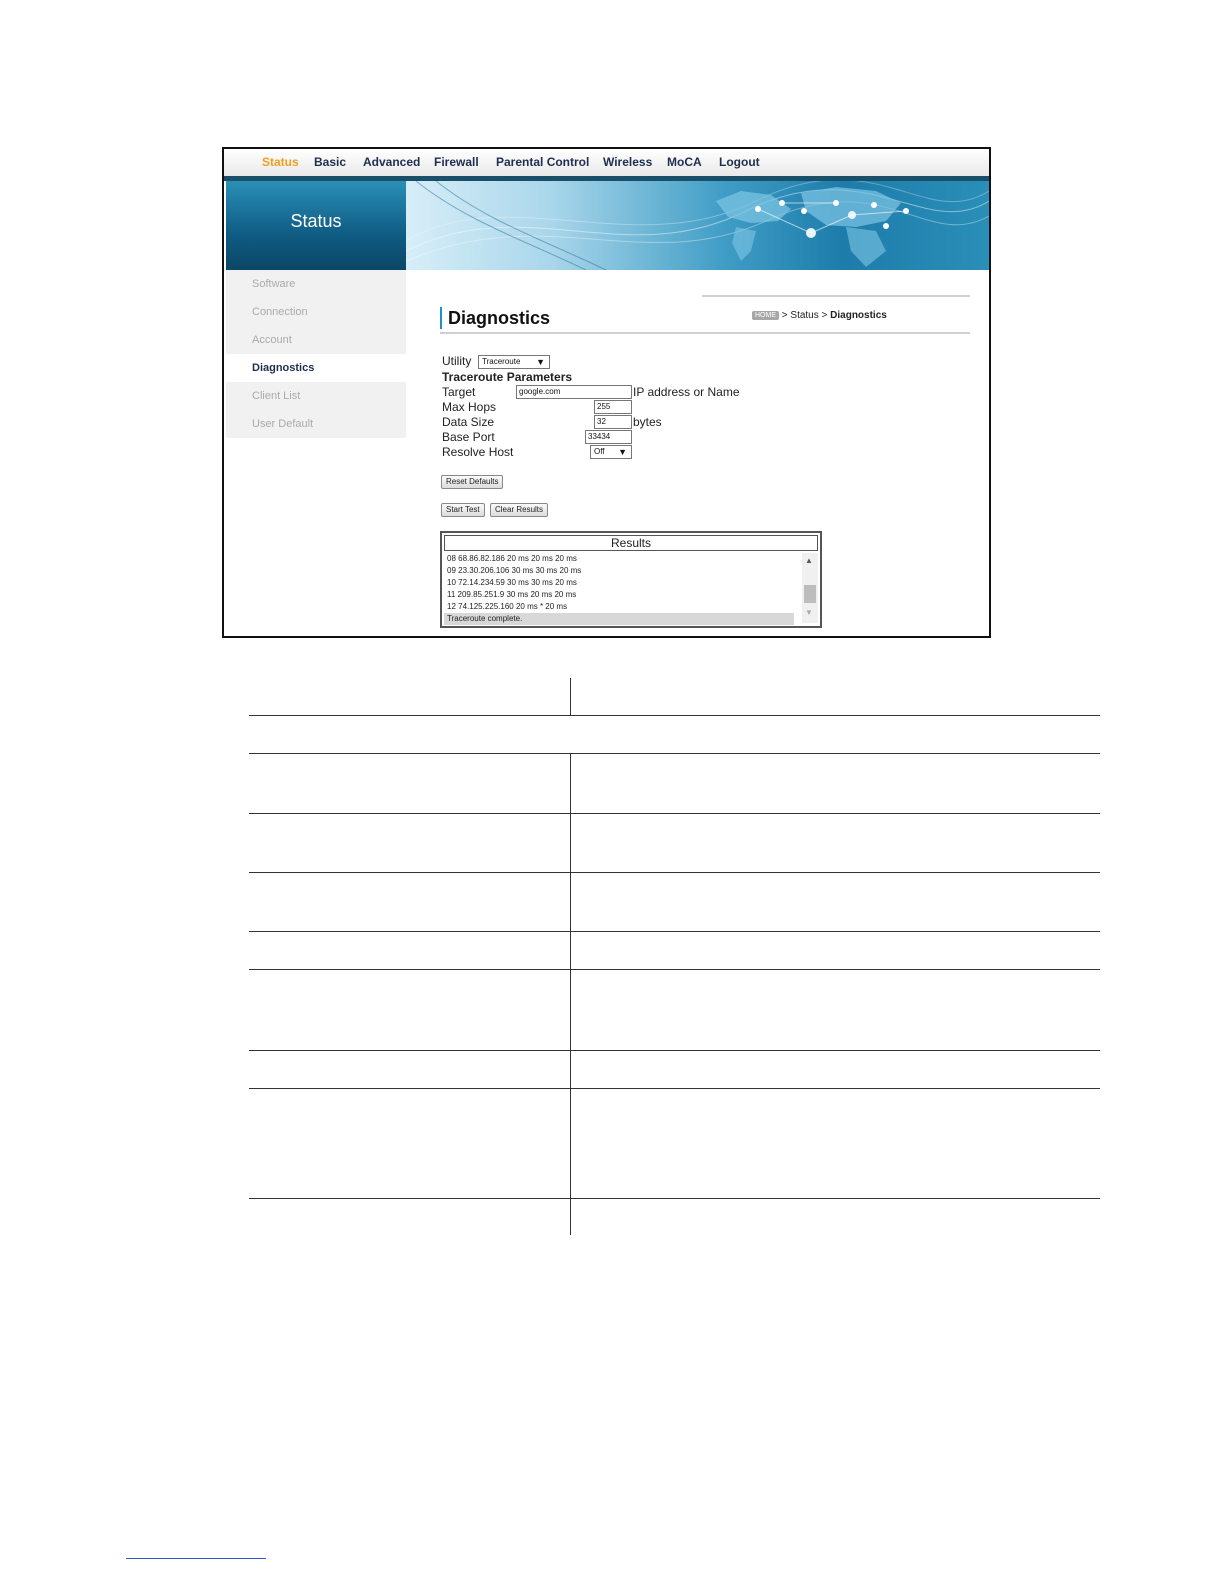 The image size is (1224, 1584). What do you see at coordinates (330, 162) in the screenshot?
I see `nav-basic: Basic` at bounding box center [330, 162].